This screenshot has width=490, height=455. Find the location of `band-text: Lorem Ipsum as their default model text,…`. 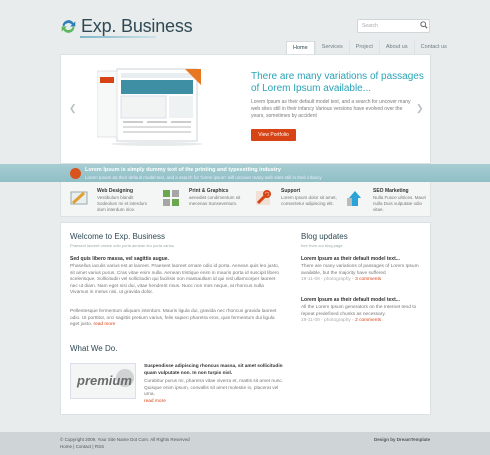

band-text: Lorem Ipsum as their default model text,… is located at coordinates (203, 177).